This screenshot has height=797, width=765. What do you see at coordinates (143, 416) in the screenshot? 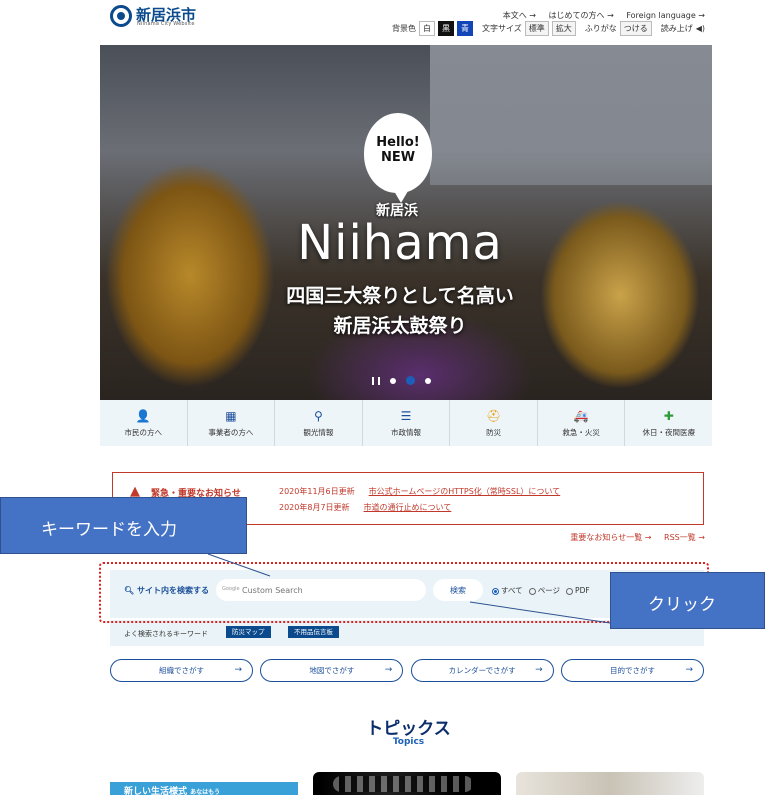
I see `person-icon: 👤` at bounding box center [143, 416].